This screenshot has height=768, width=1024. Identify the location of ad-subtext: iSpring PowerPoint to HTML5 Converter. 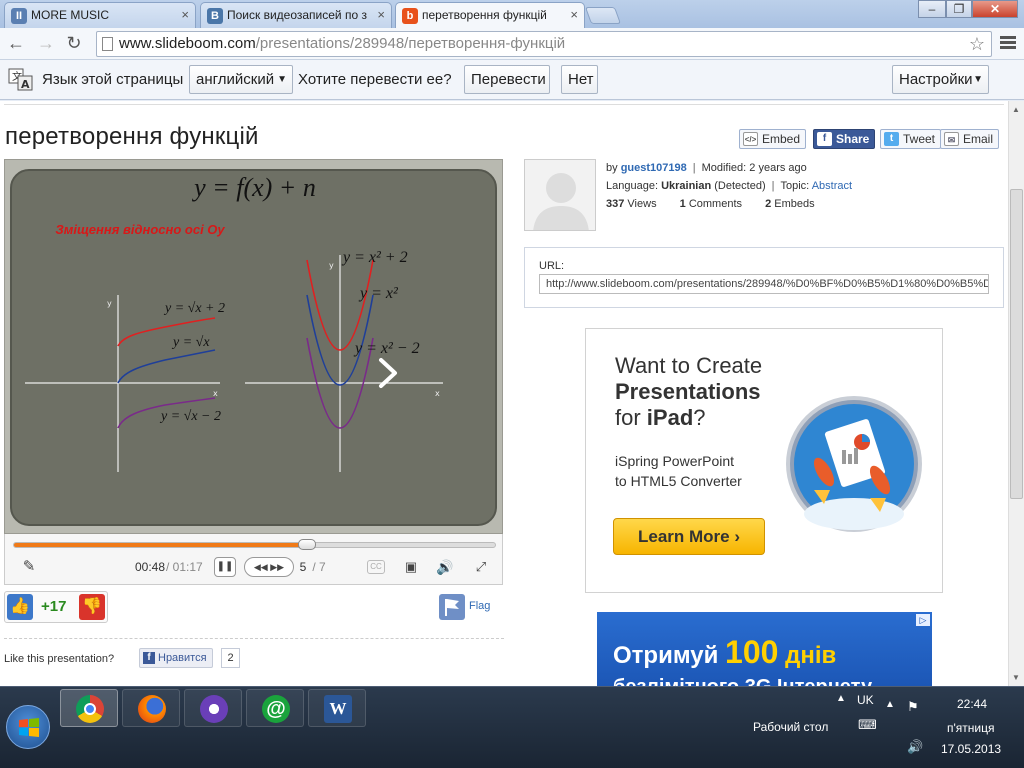
(678, 471).